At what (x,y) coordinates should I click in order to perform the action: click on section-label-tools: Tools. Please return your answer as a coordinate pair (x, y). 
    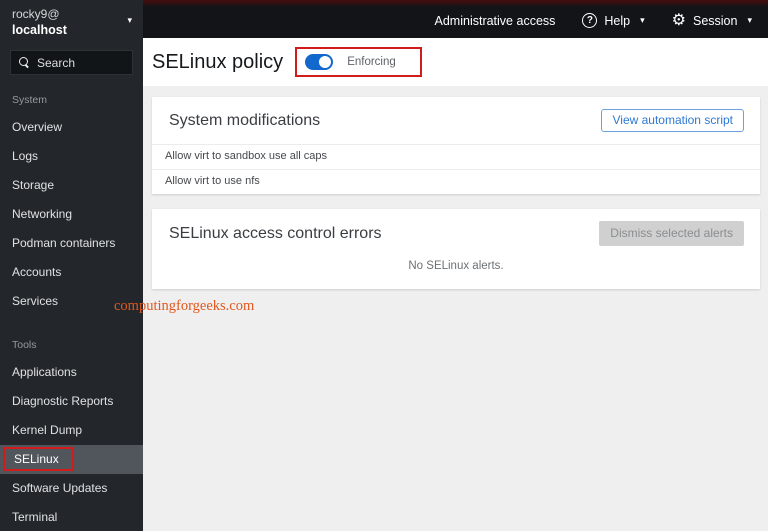
    Looking at the image, I should click on (24, 345).